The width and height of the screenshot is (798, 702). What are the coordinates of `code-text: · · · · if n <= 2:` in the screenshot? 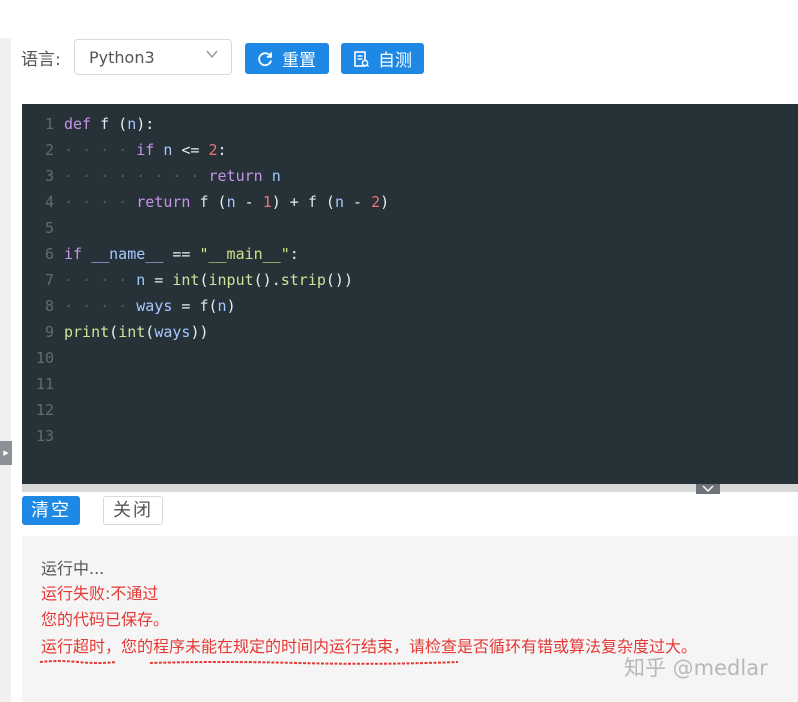 It's located at (145, 150).